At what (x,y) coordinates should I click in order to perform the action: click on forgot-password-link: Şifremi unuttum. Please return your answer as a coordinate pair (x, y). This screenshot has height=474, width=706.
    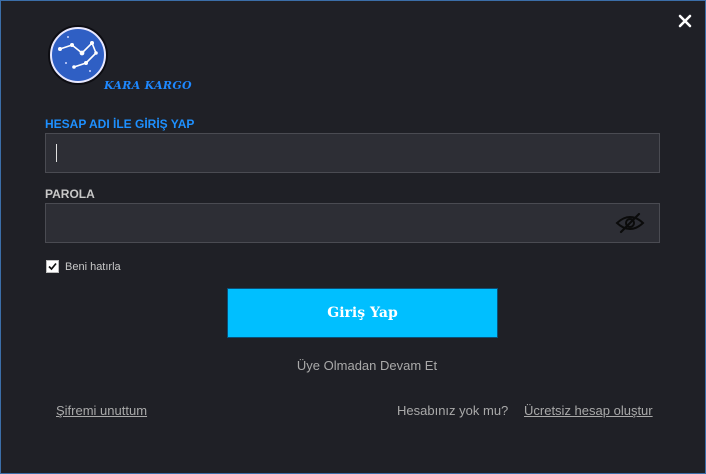
    Looking at the image, I should click on (101, 410).